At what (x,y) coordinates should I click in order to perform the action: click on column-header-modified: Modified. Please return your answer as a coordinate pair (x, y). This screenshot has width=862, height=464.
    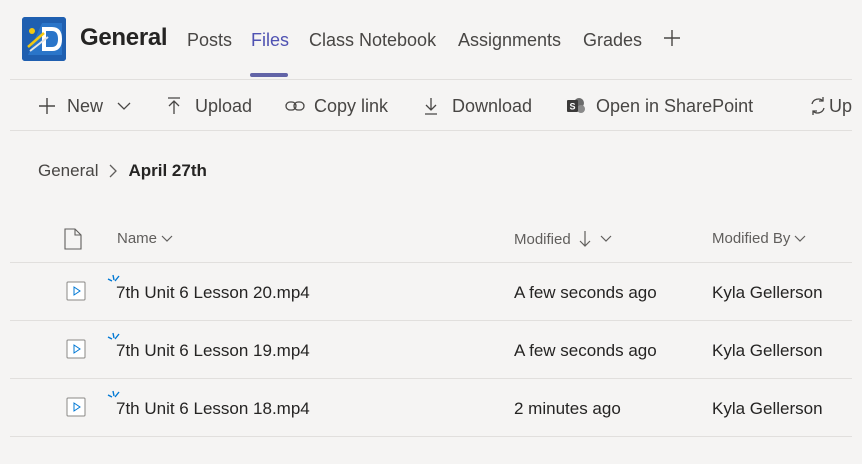
    Looking at the image, I should click on (563, 239).